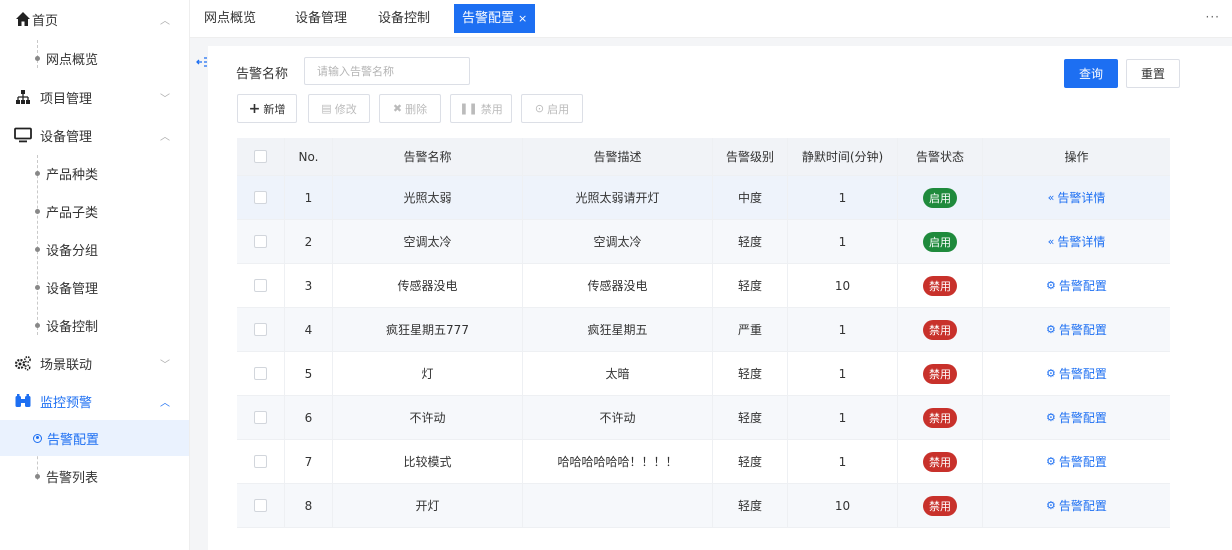  I want to click on cell-alert-description: 疯狂星期五, so click(618, 329).